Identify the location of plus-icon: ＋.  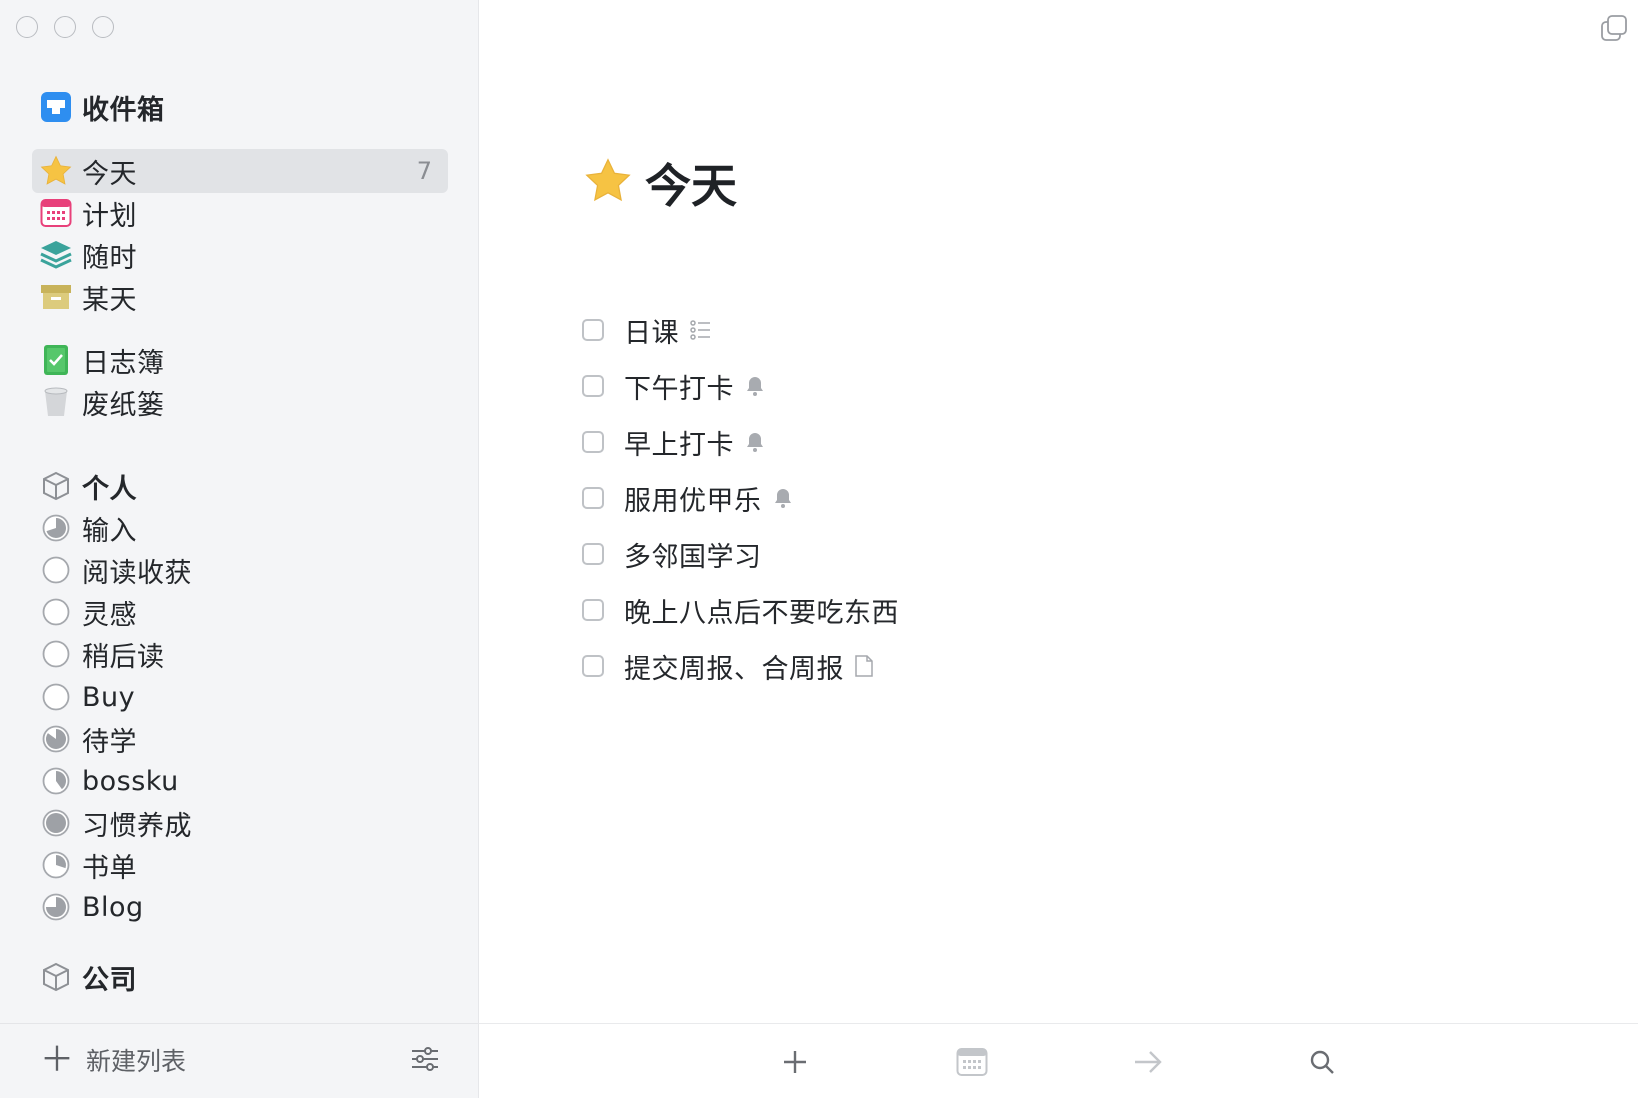
(57, 1060).